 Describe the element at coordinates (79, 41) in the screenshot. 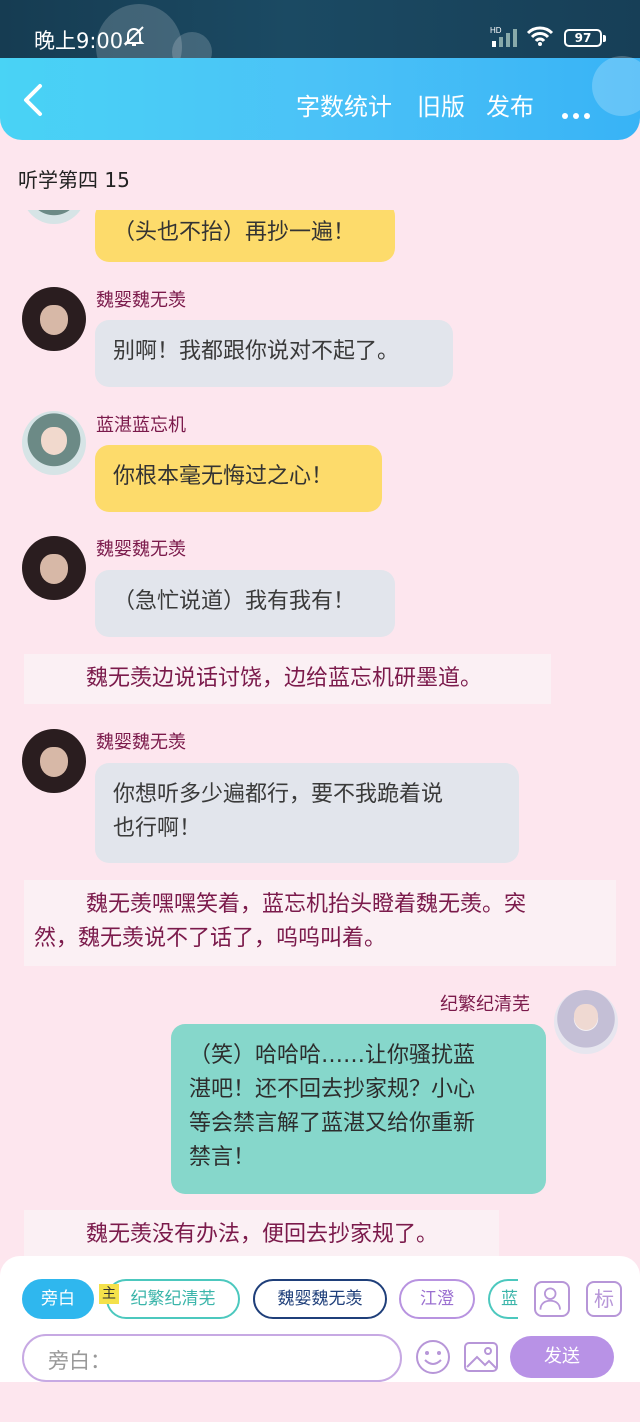

I see `status-time: 晚上9:00` at that location.